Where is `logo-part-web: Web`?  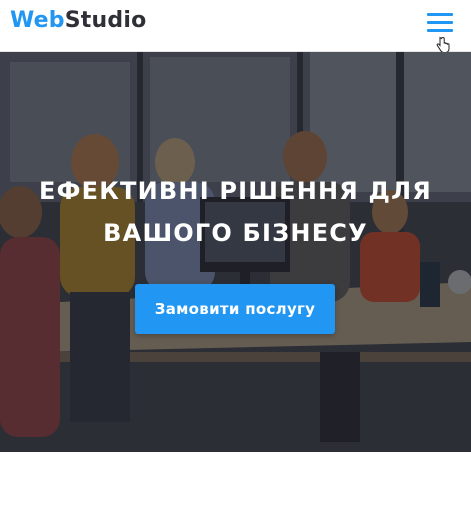 logo-part-web: Web is located at coordinates (37, 20).